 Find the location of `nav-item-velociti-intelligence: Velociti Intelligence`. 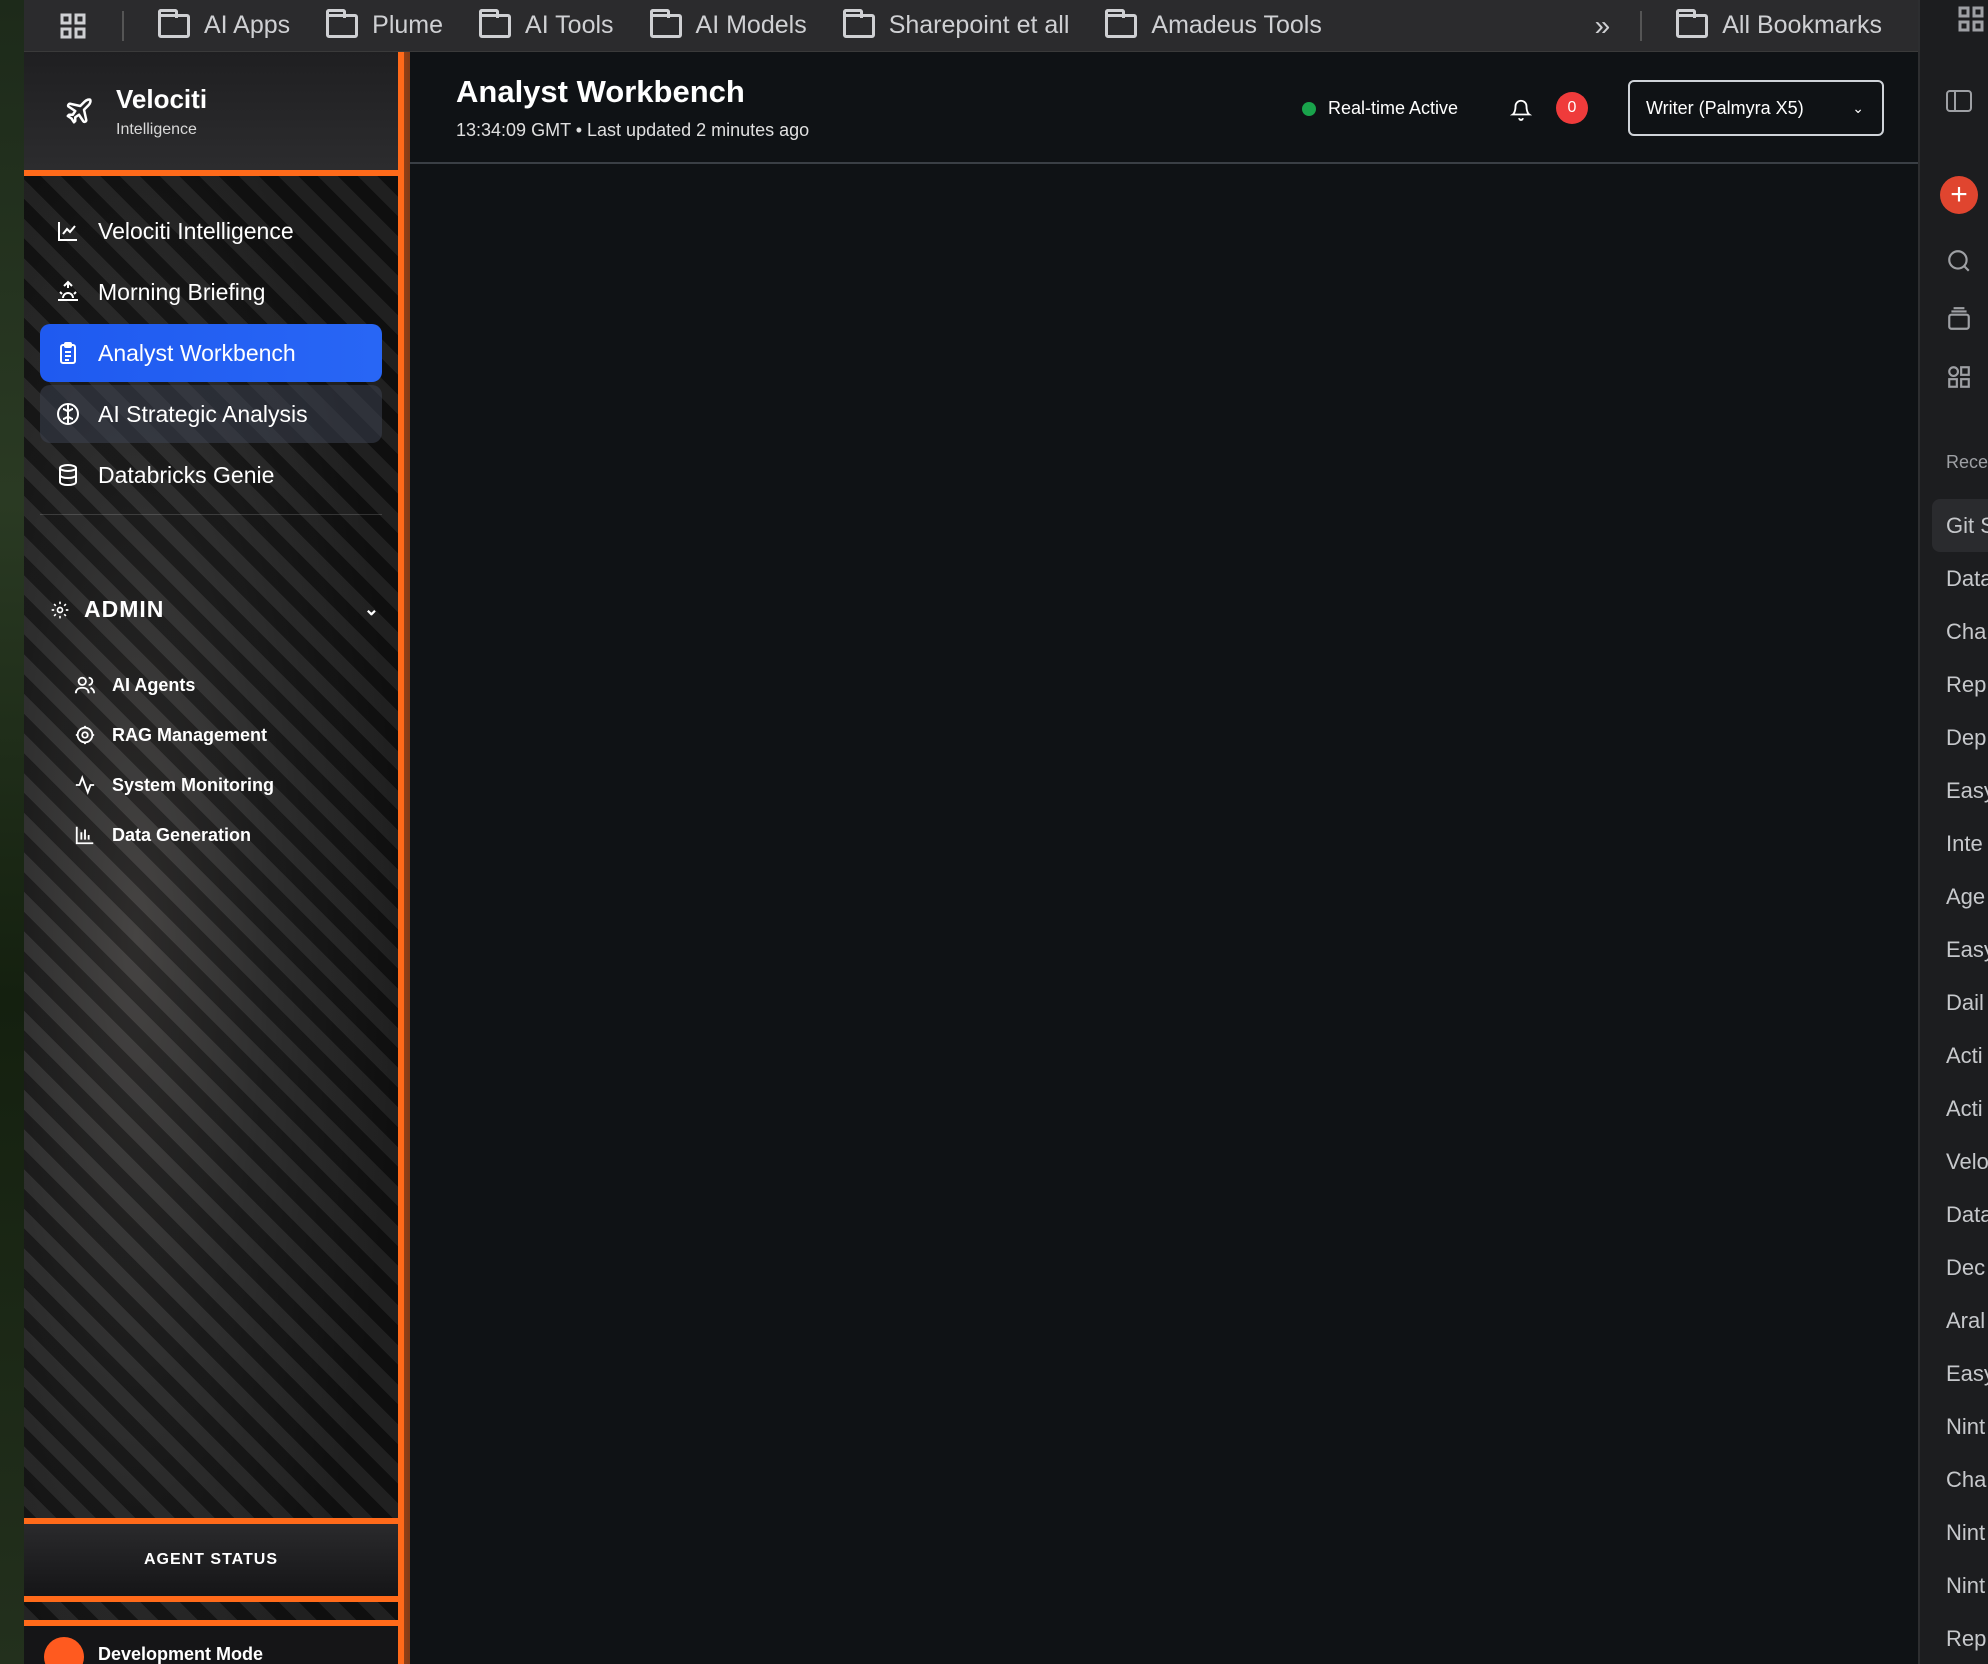

nav-item-velociti-intelligence: Velociti Intelligence is located at coordinates (211, 231).